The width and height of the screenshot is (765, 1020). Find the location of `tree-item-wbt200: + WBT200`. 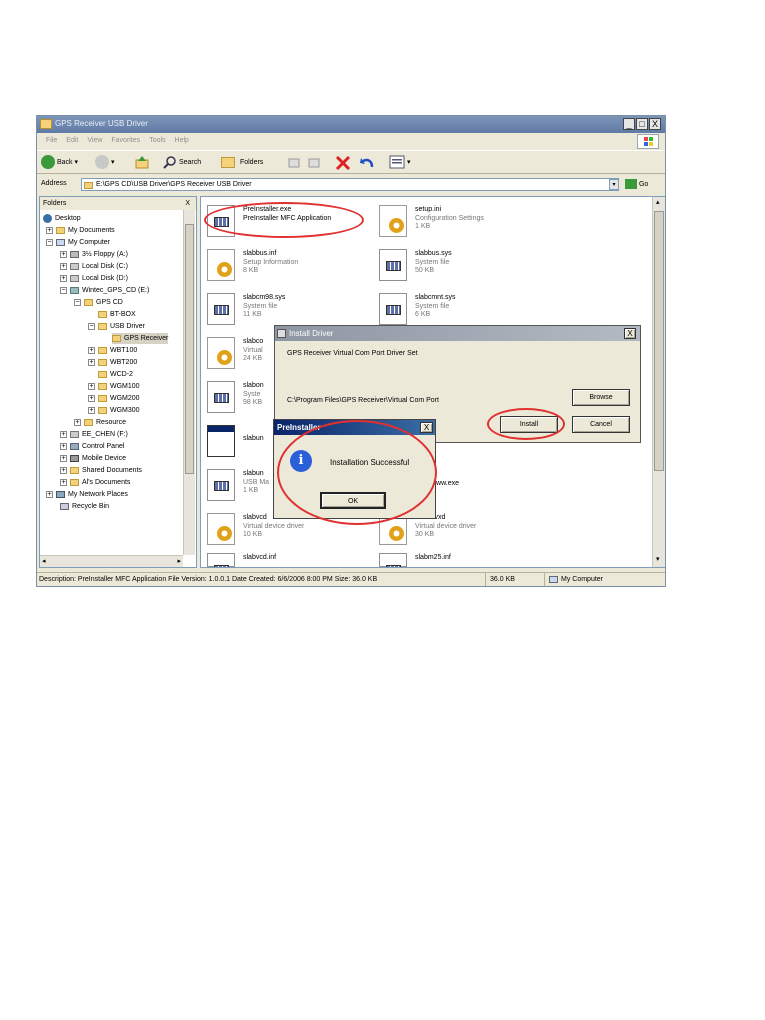

tree-item-wbt200: + WBT200 is located at coordinates (112, 362).